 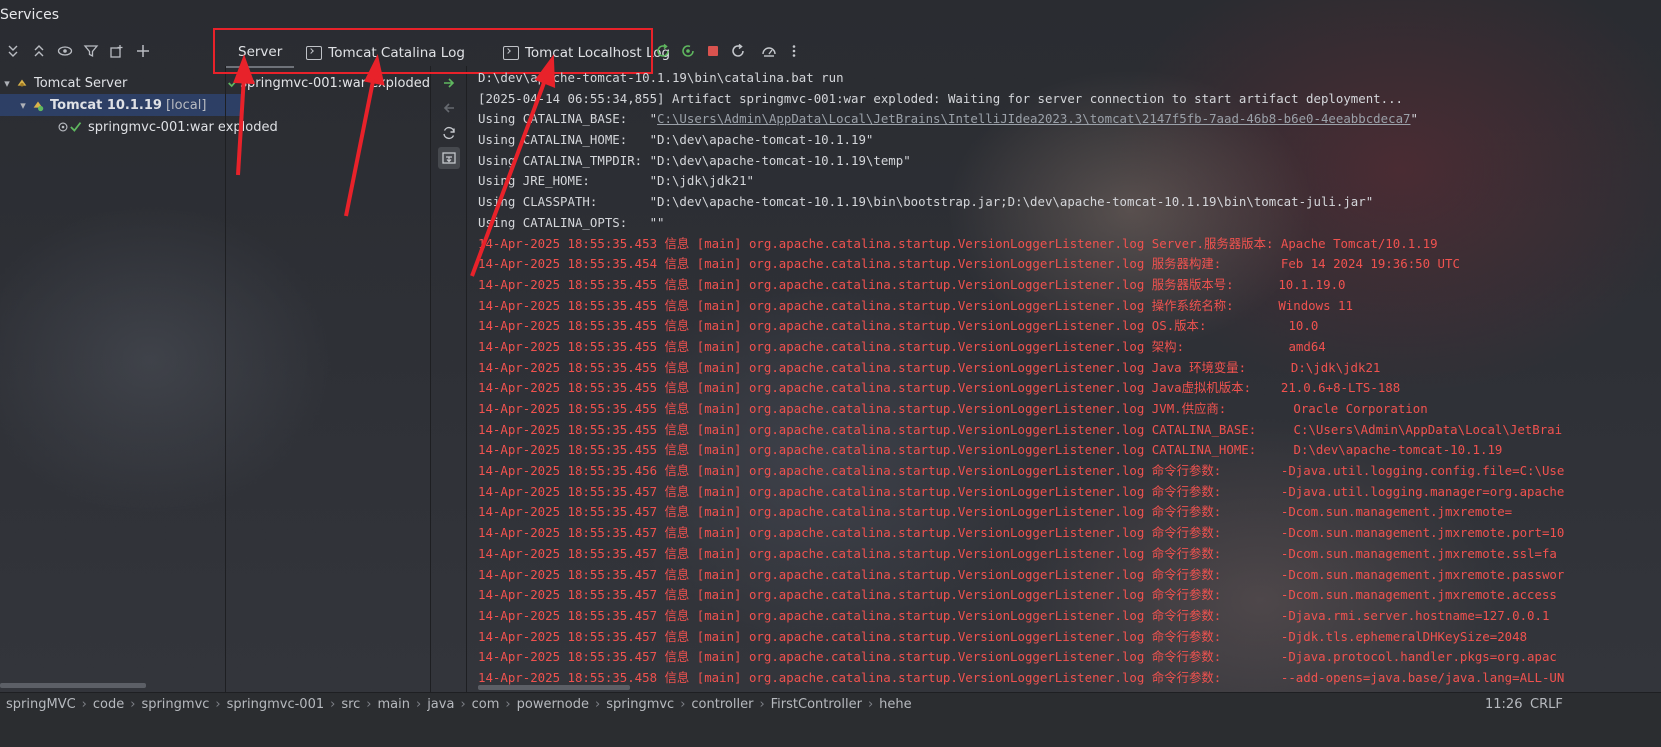 What do you see at coordinates (1414, 119) in the screenshot?
I see `log-text: "` at bounding box center [1414, 119].